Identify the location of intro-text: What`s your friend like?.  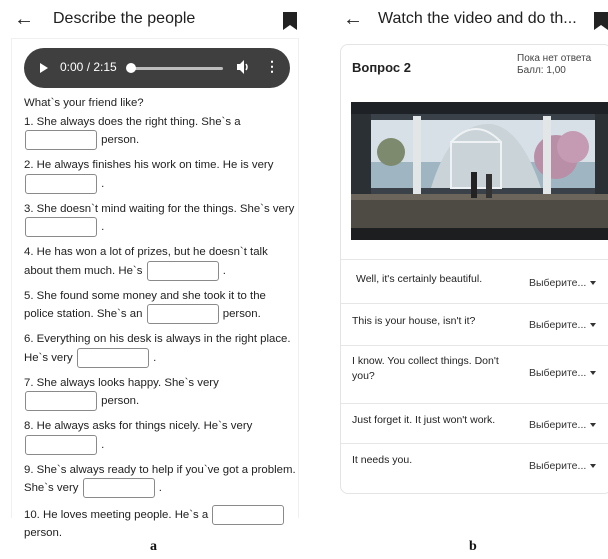
(84, 103).